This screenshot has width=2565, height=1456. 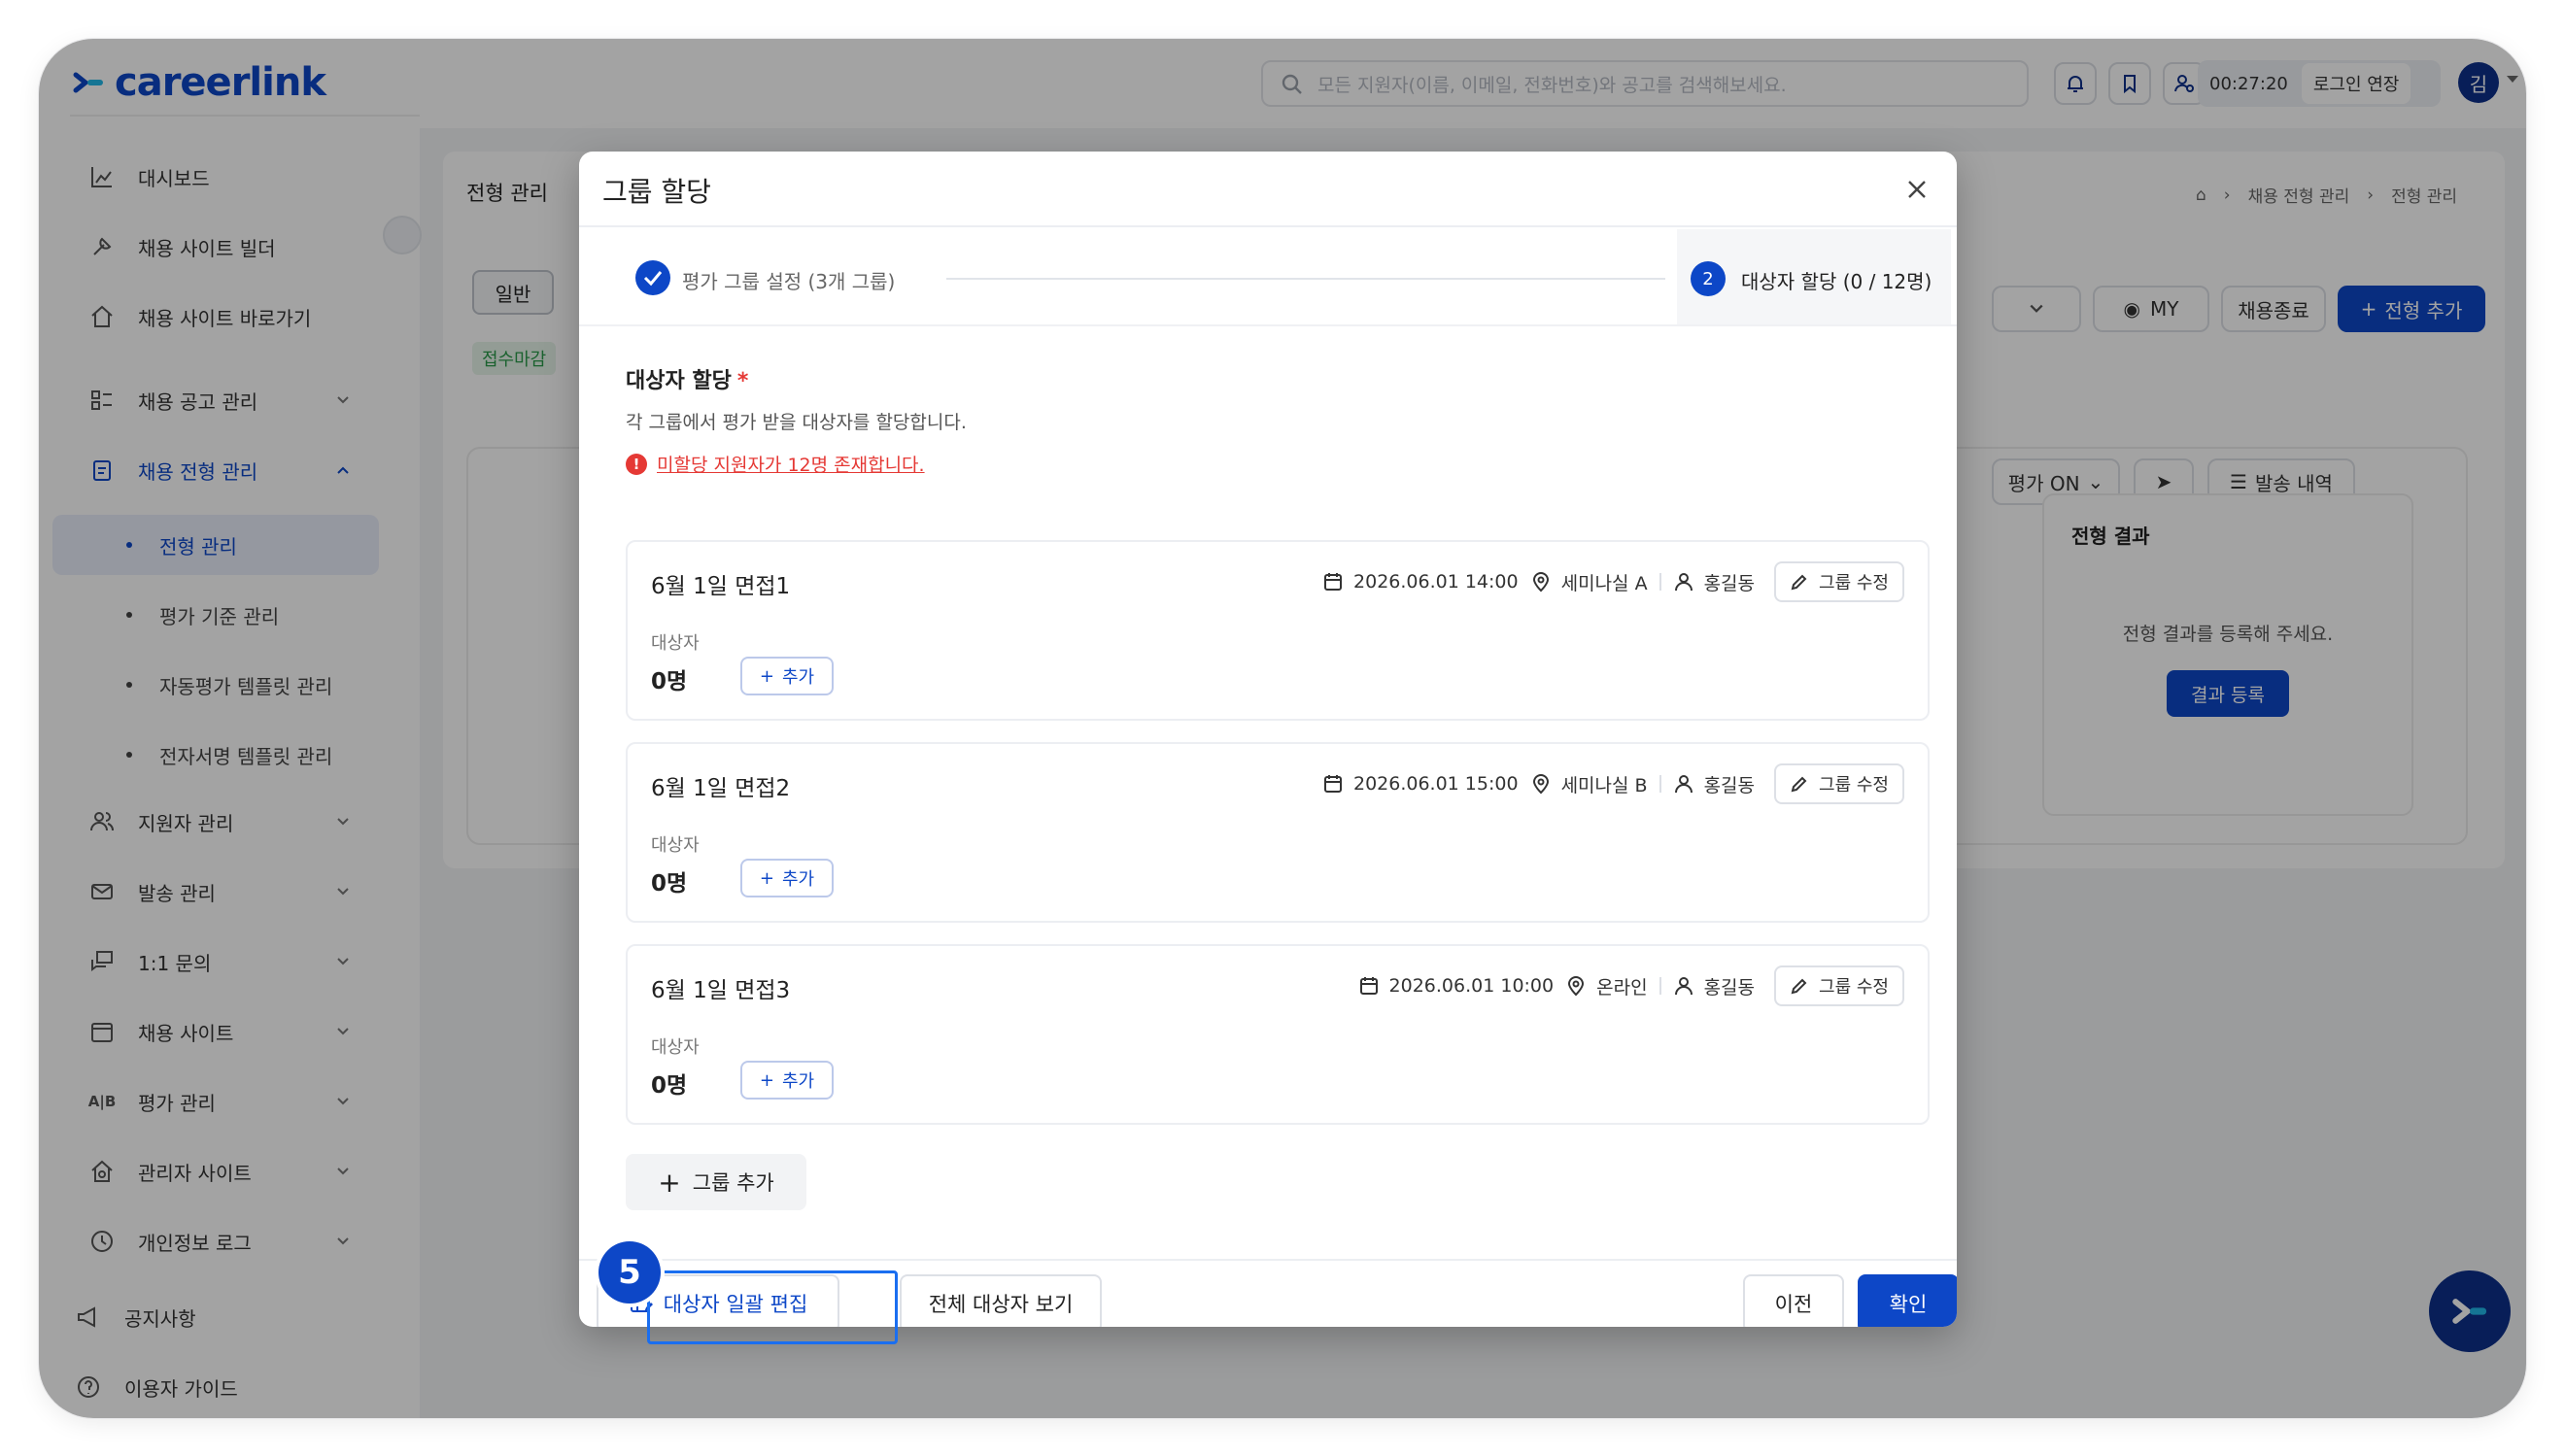 What do you see at coordinates (791, 465) in the screenshot?
I see `warning-text: 미할당 지원자가 12명 존재합니다.` at bounding box center [791, 465].